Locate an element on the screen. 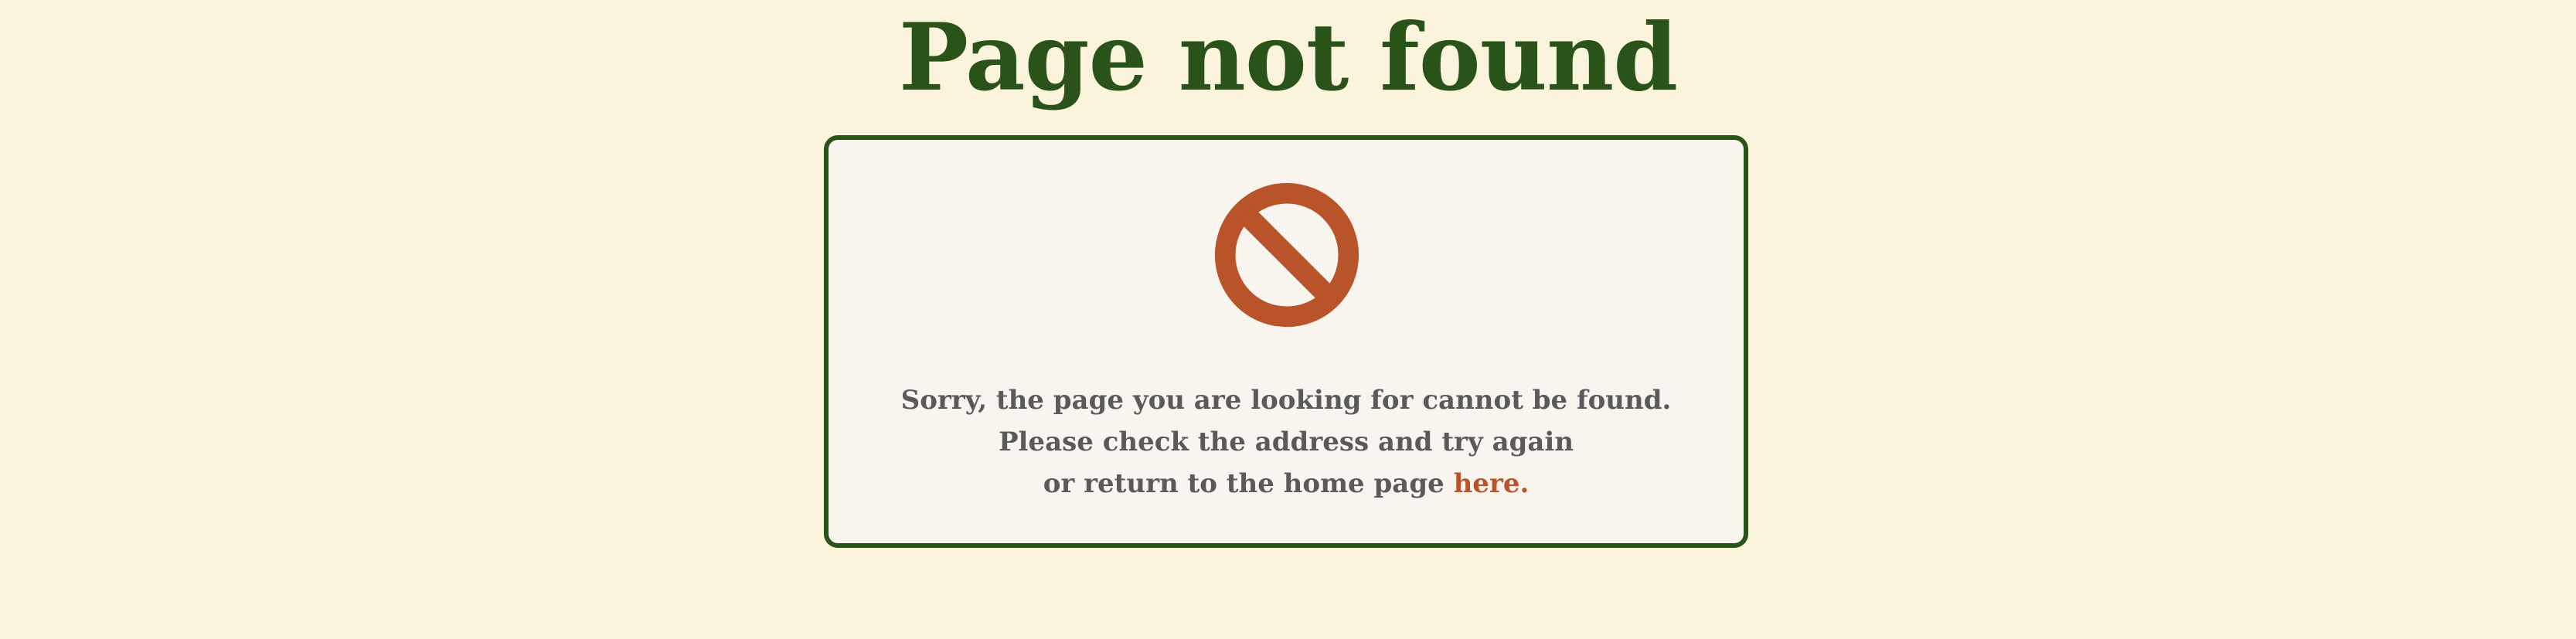 The height and width of the screenshot is (639, 2576). home-page-link: here. is located at coordinates (1492, 484).